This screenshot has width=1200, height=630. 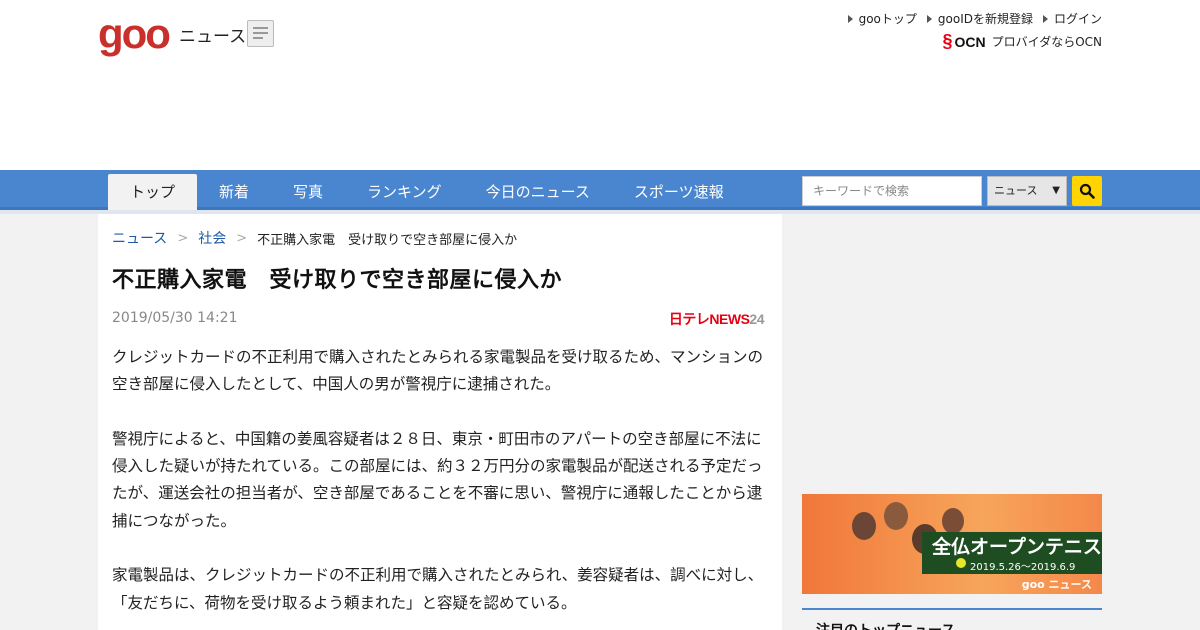 What do you see at coordinates (175, 318) in the screenshot?
I see `article-date: 2019/05/30 14:21` at bounding box center [175, 318].